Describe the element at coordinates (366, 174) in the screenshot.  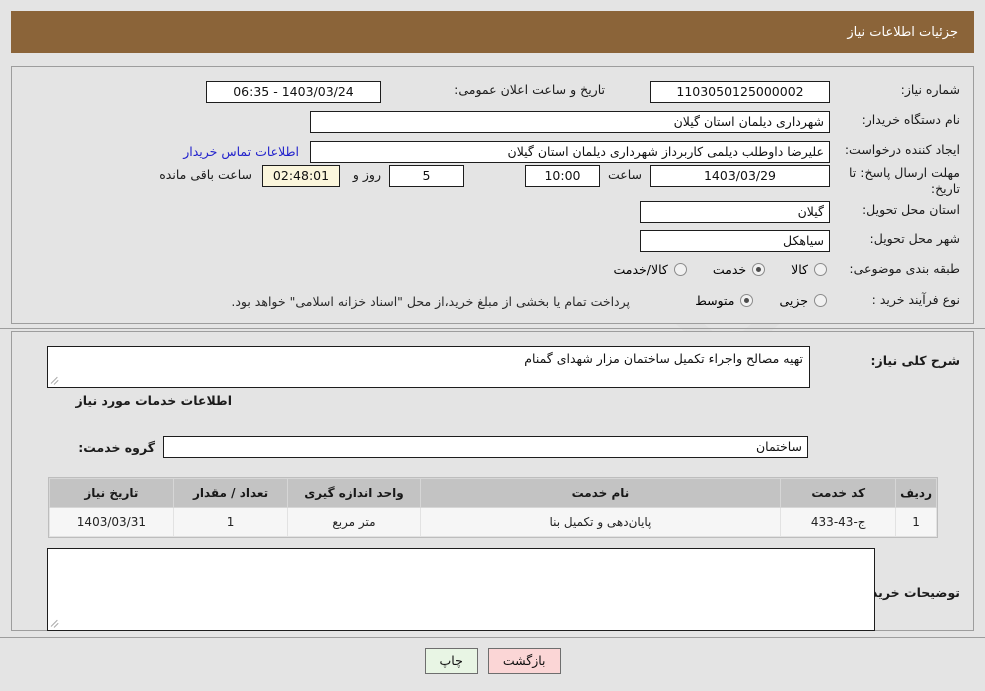
I see `days-word-label: روز و` at that location.